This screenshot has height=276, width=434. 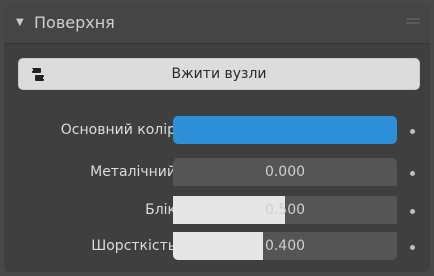 I want to click on use-nodes-label: Вжити вузли, so click(x=219, y=74).